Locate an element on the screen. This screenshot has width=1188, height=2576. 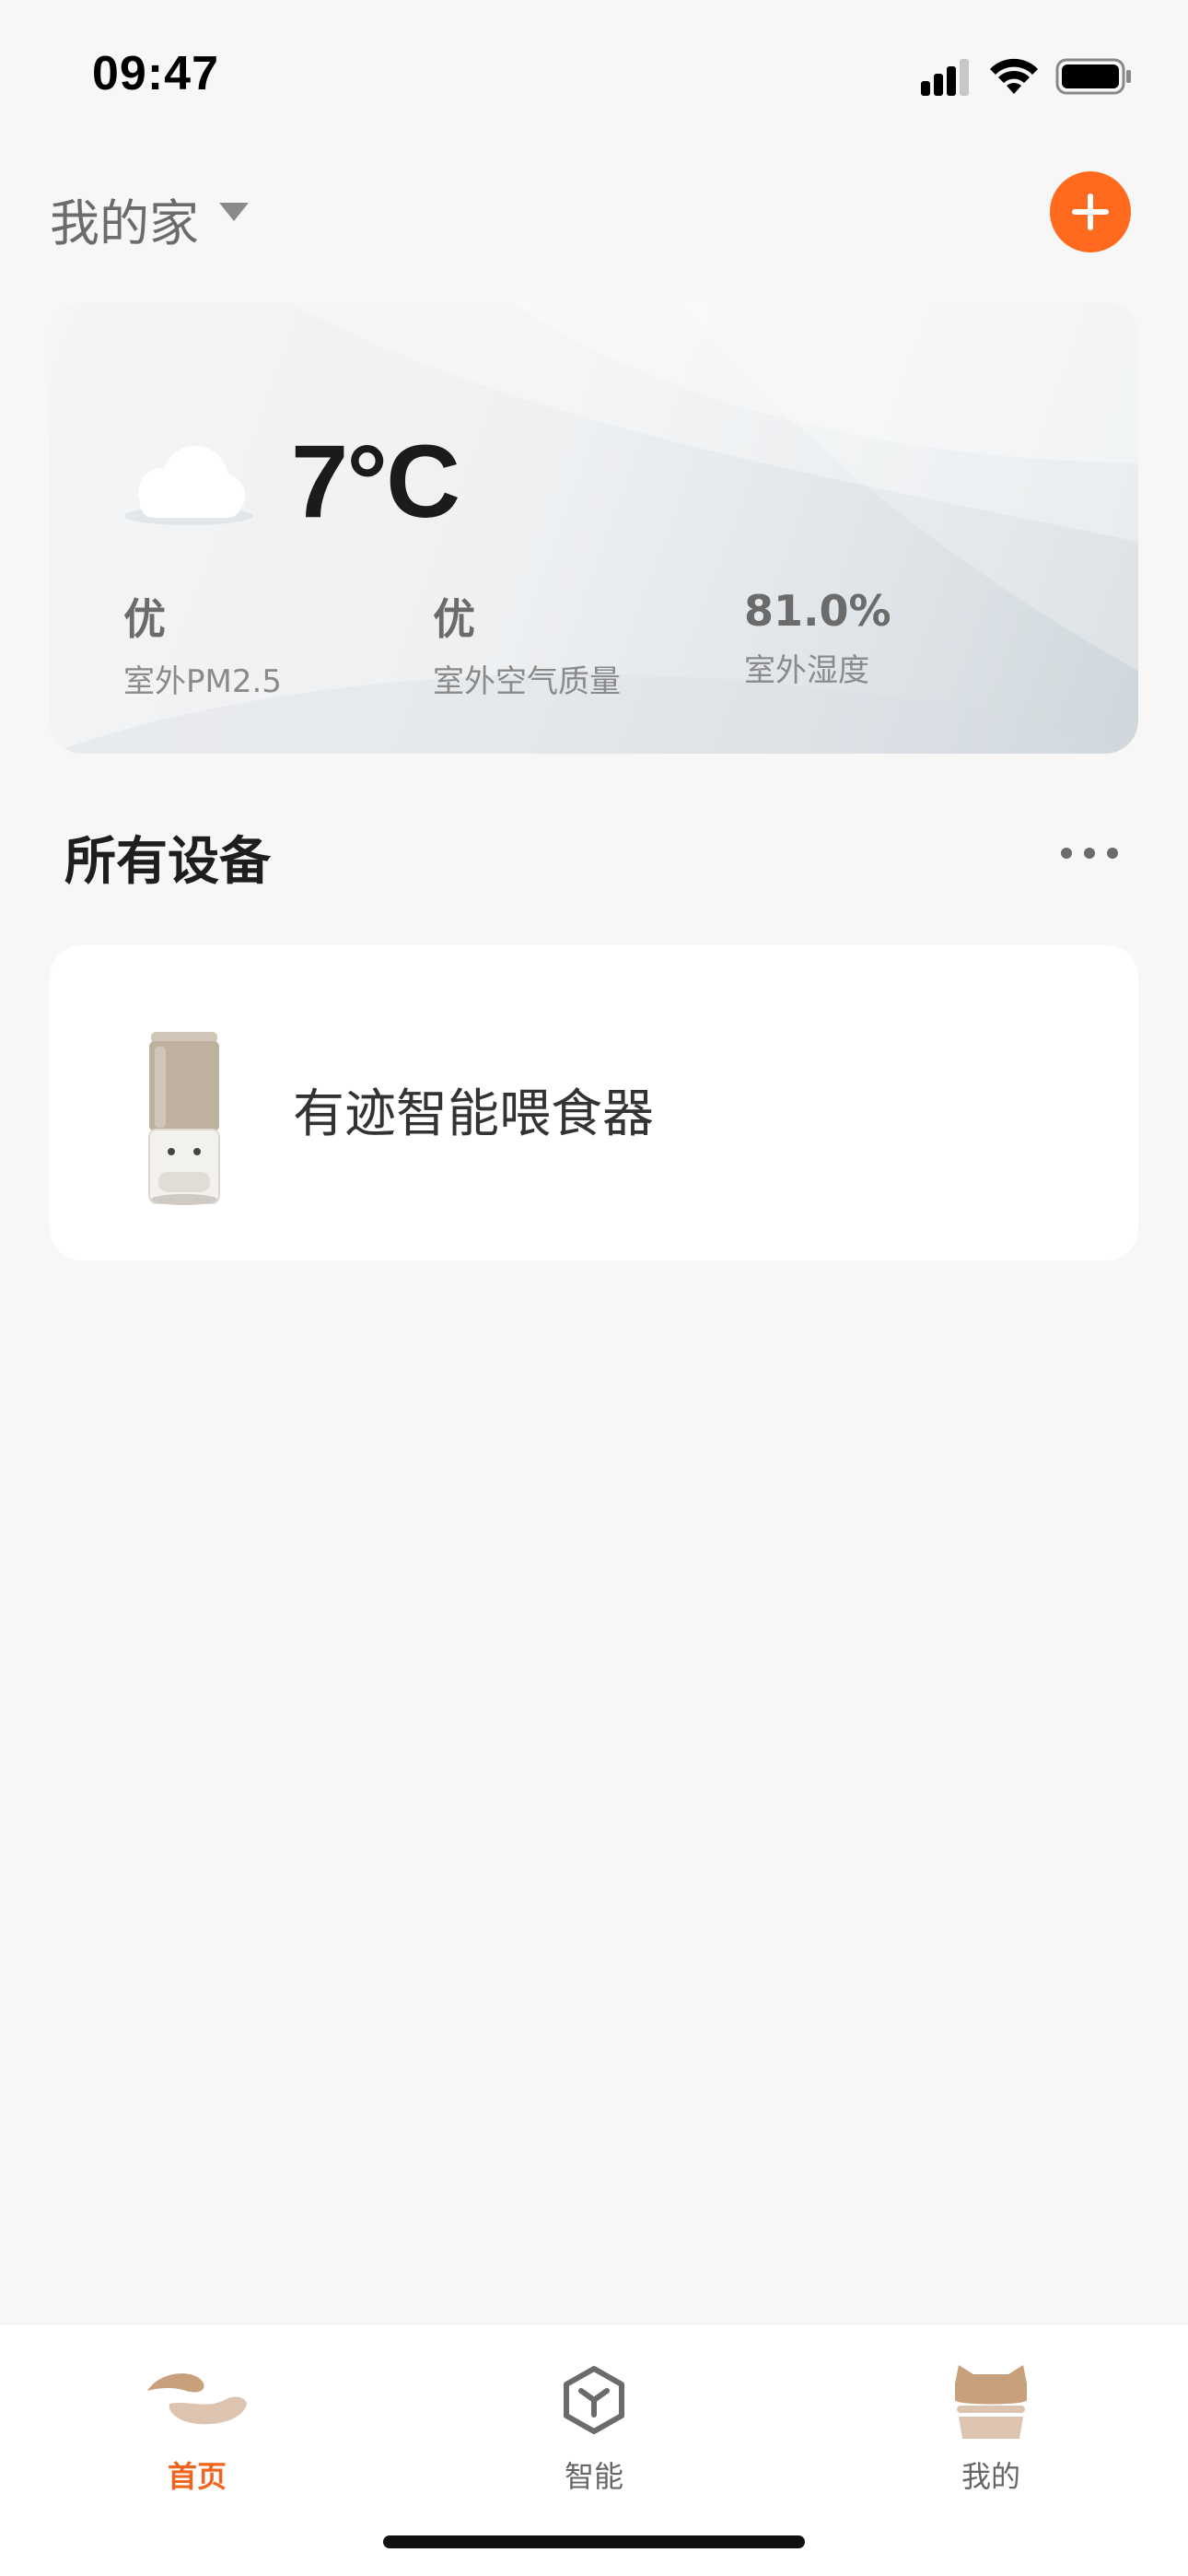
air-quality-metric: 优 室外空气质量 is located at coordinates (527, 643).